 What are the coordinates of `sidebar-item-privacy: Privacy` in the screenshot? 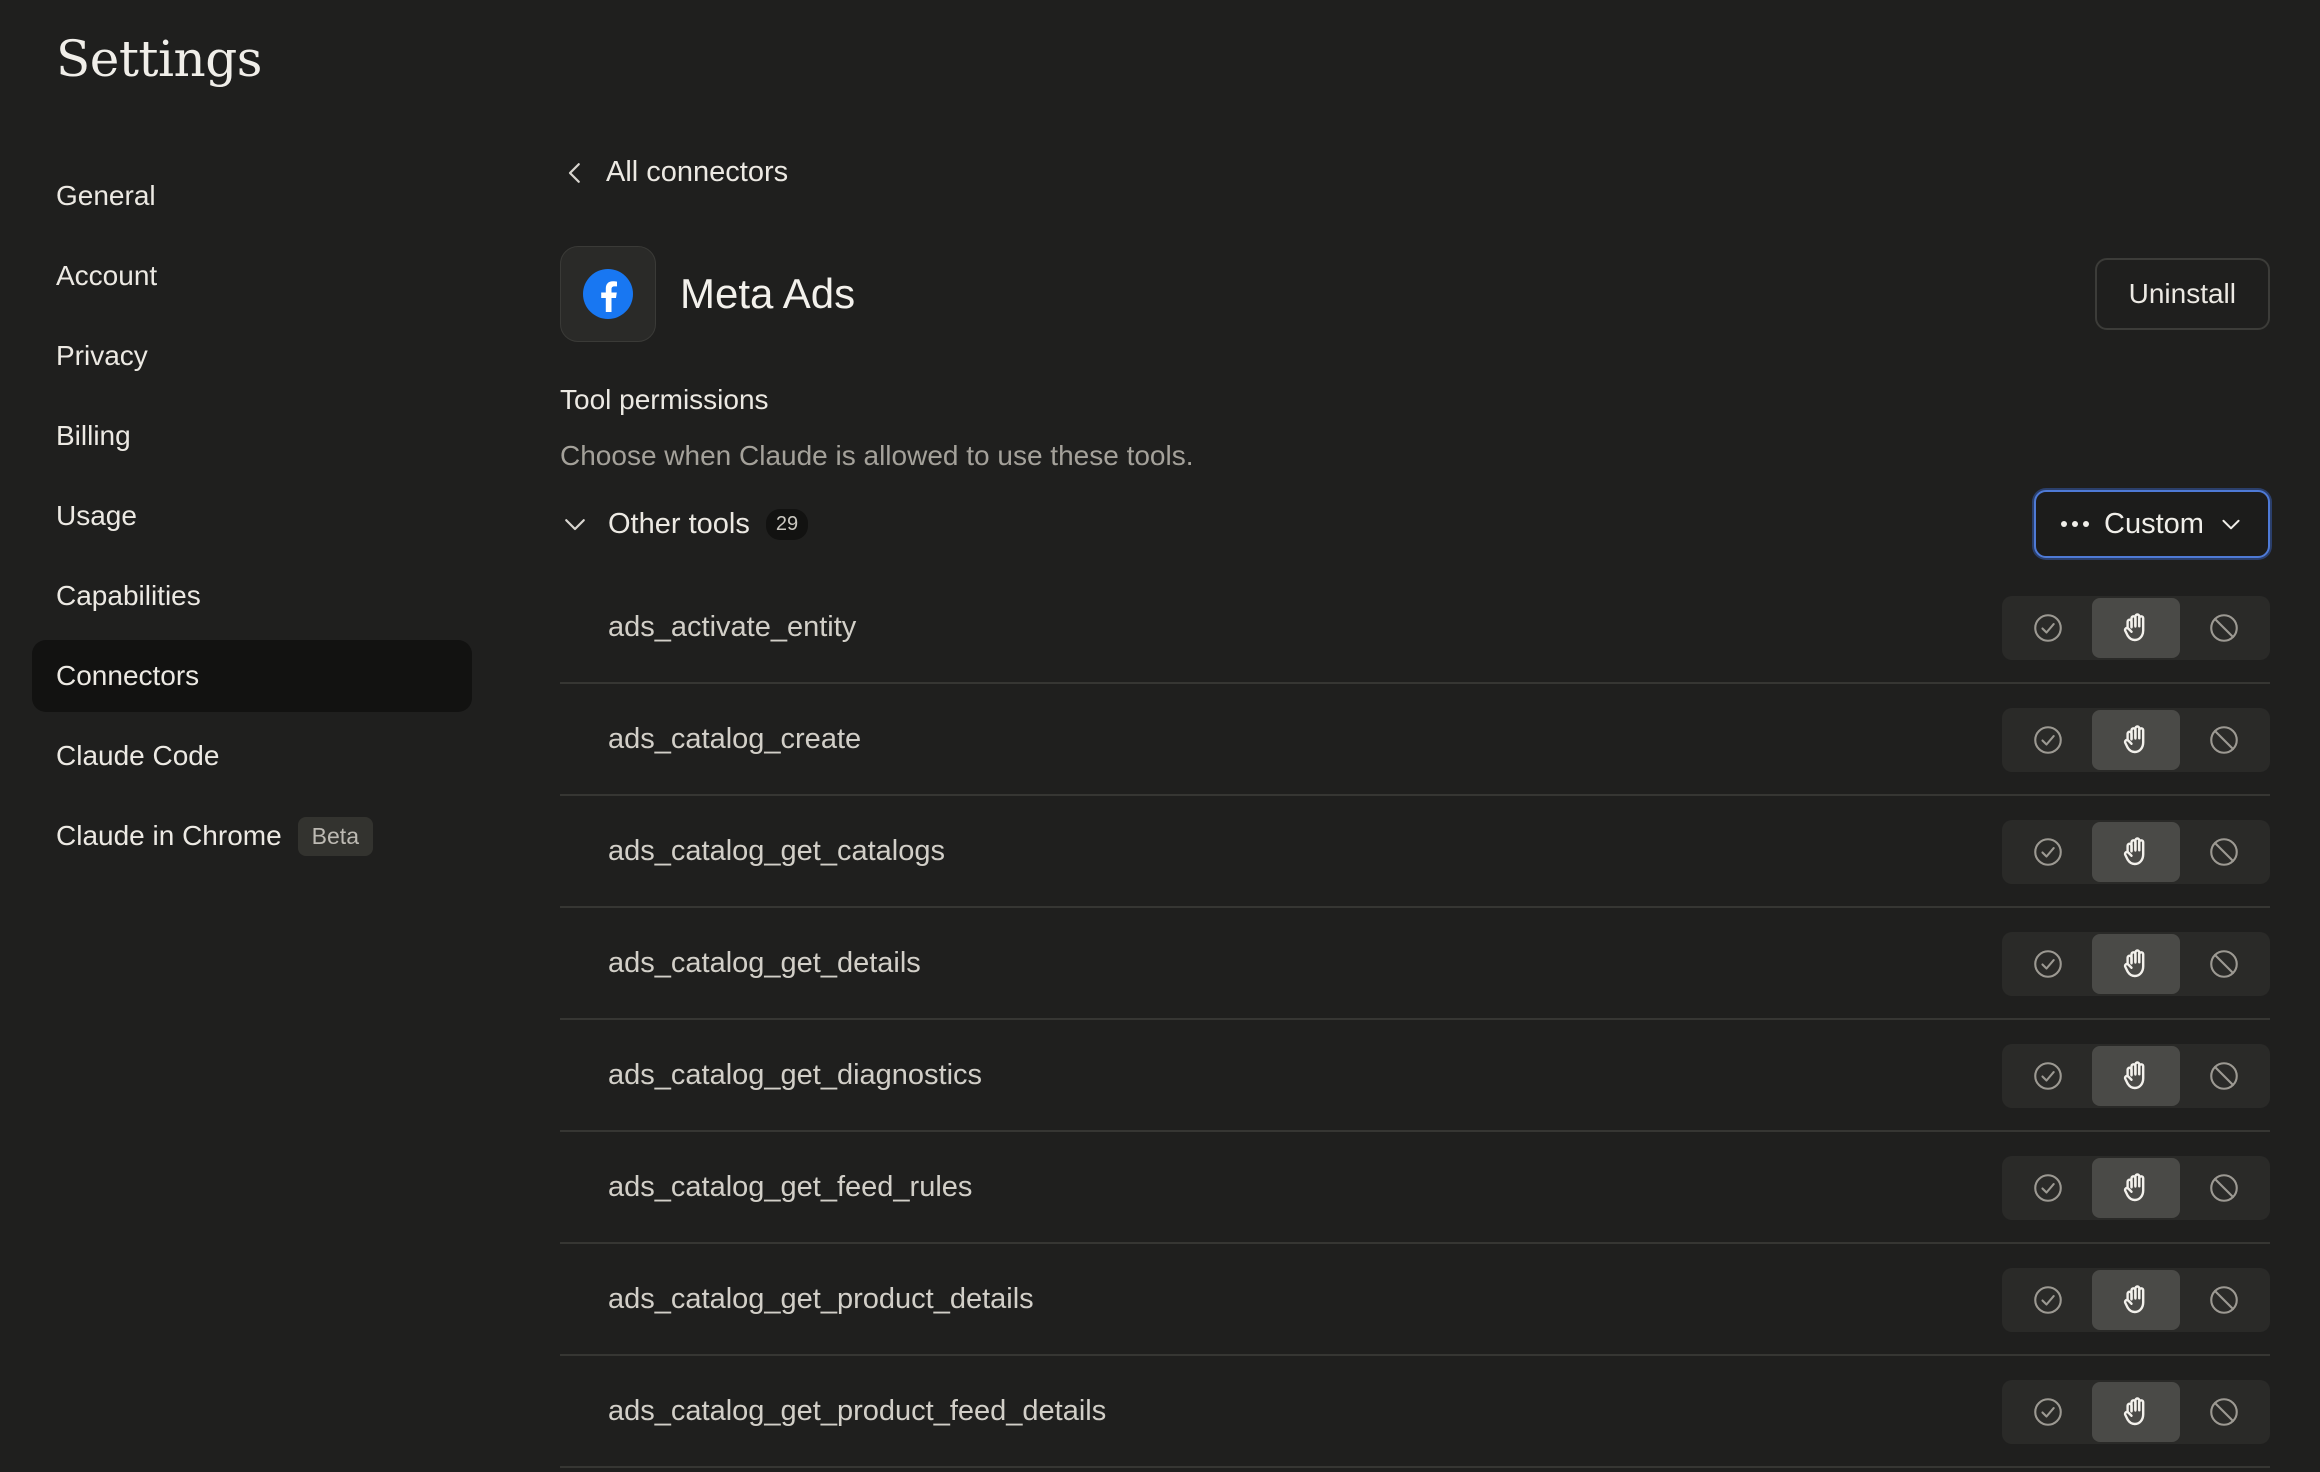 It's located at (252, 356).